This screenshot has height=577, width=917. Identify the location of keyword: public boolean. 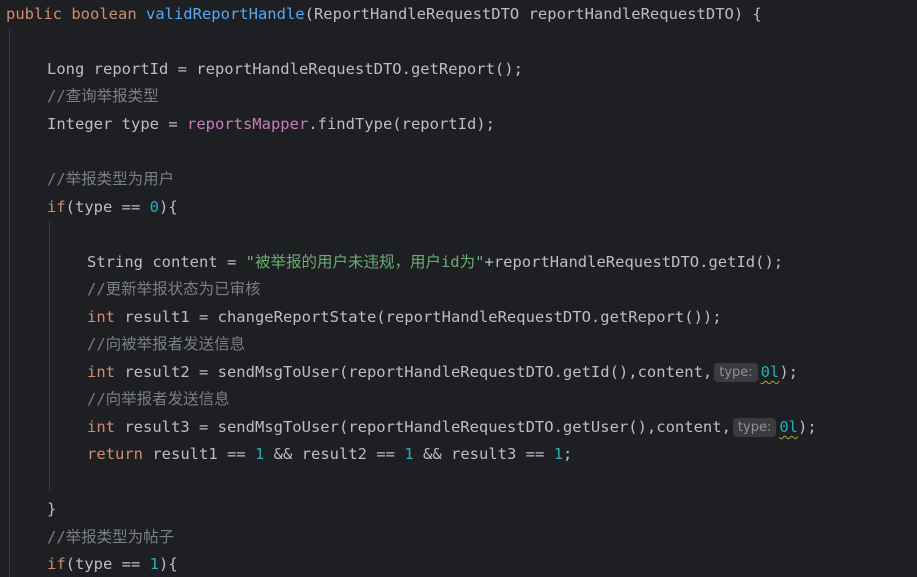
(76, 14).